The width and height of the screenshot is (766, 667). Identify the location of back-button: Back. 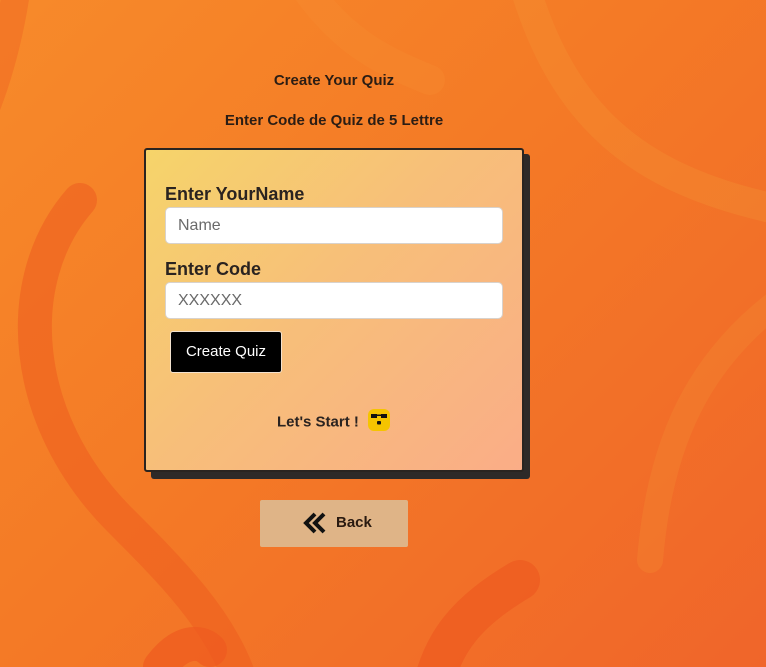
(334, 523).